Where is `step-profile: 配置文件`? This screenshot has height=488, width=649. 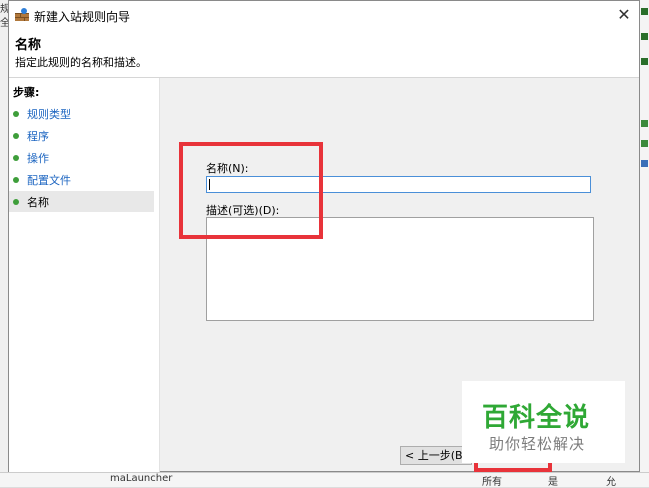
step-profile: 配置文件 is located at coordinates (81, 179).